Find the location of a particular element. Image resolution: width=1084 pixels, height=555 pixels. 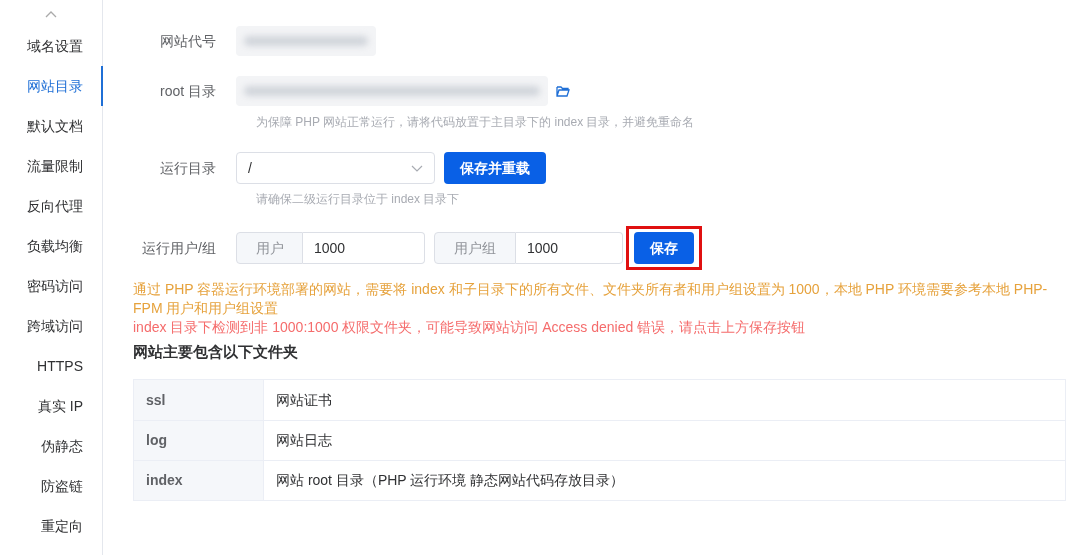

sidebar-item: 防盗链 is located at coordinates (52, 486).